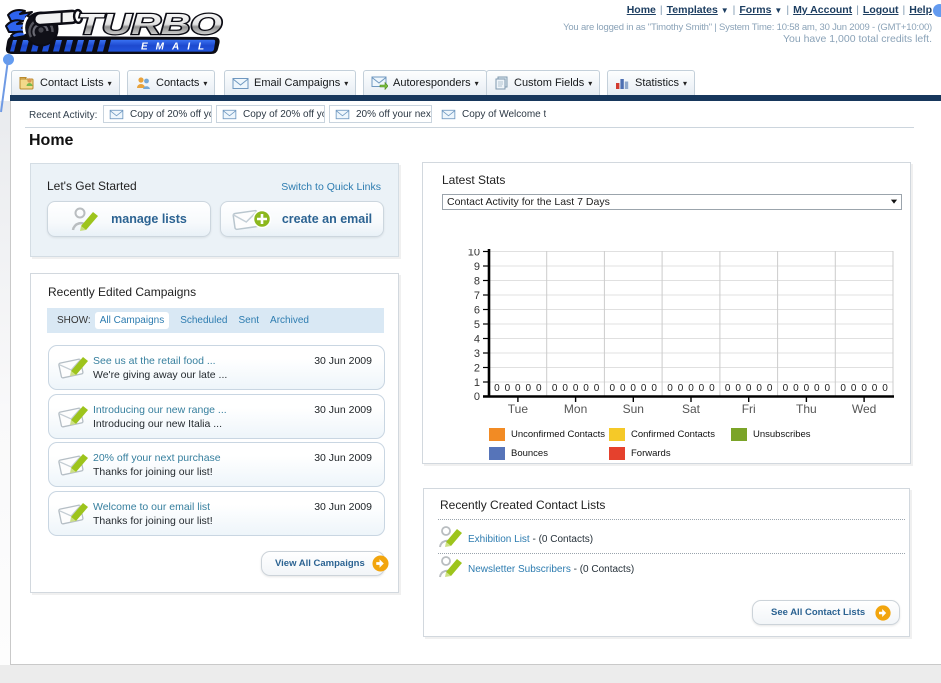  What do you see at coordinates (477, 325) in the screenshot?
I see `svg-text: 5` at bounding box center [477, 325].